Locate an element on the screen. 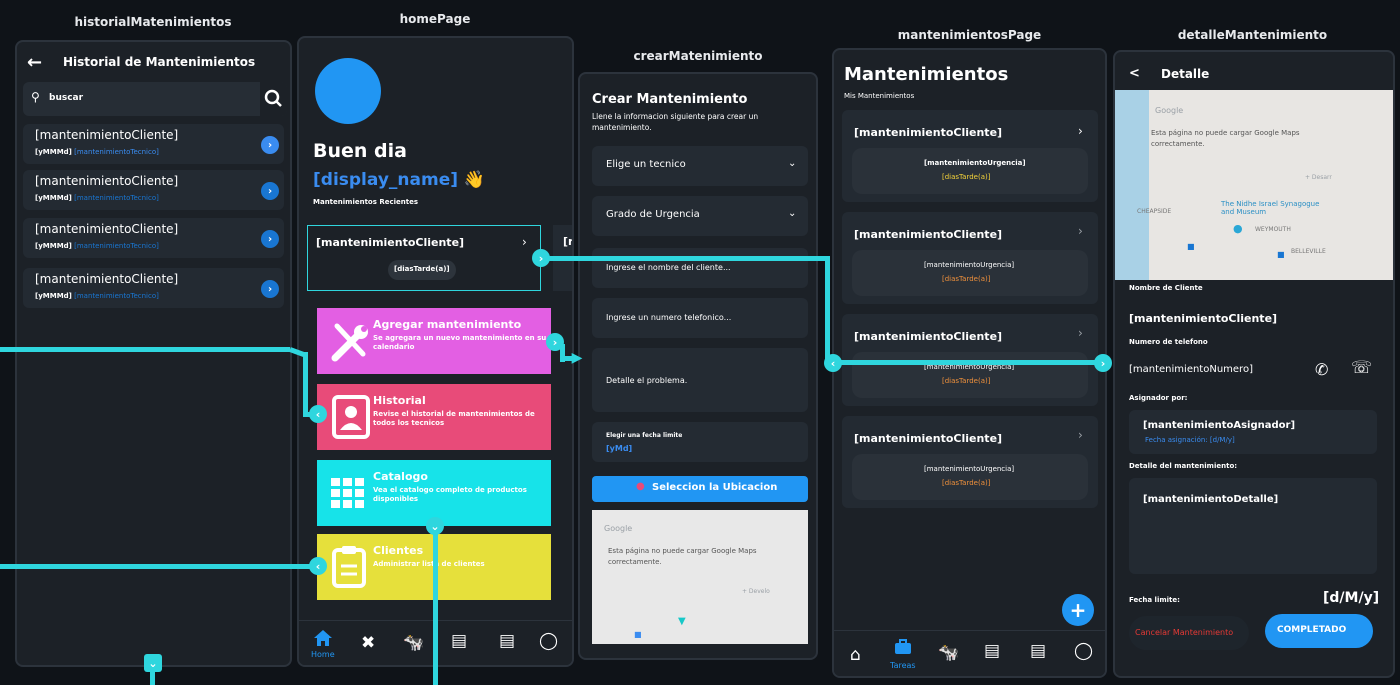  tile-desc: Administrar lista de clientes is located at coordinates (429, 564).